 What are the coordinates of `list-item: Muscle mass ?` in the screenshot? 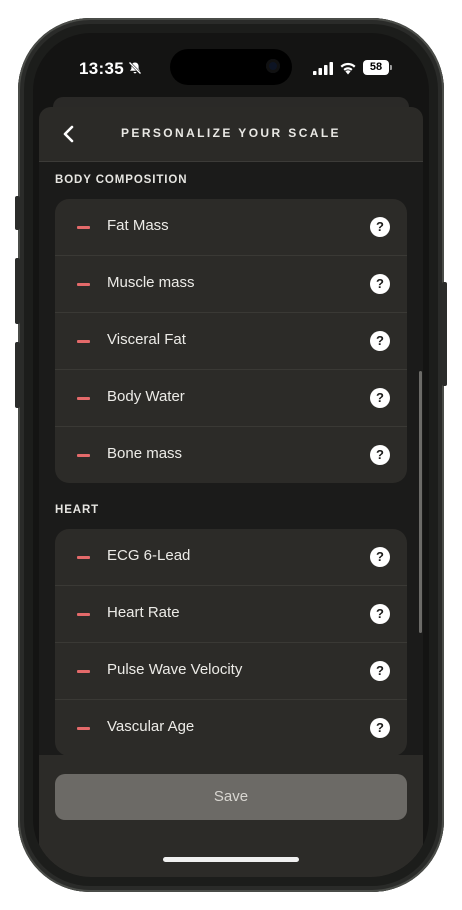 It's located at (231, 284).